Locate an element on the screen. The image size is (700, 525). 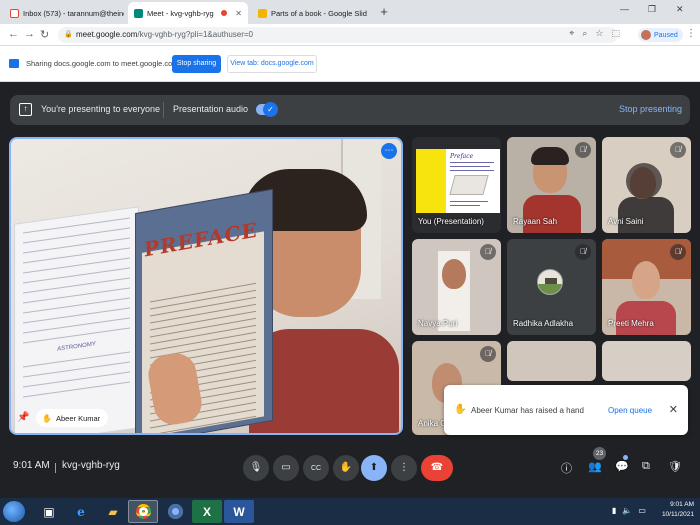
close-tab-icon: ✕ is located at coordinates (238, 13).